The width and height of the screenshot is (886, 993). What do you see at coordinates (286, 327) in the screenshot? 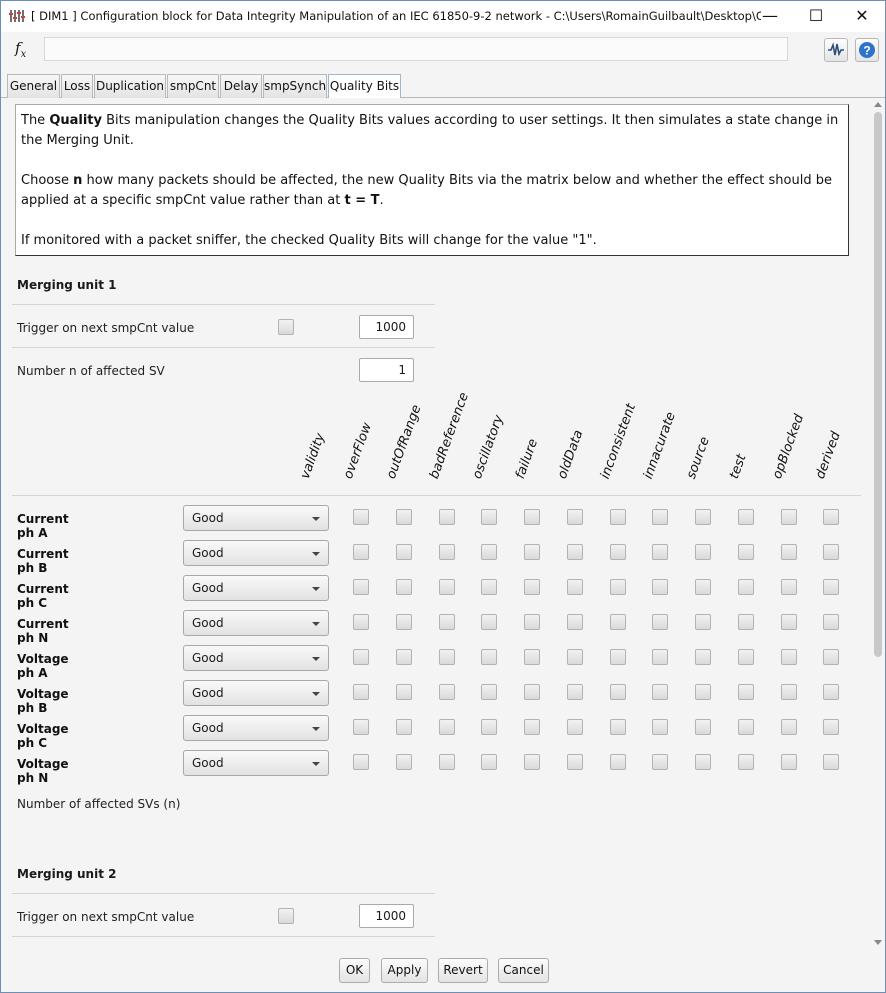
I see `trigger-checkbox` at bounding box center [286, 327].